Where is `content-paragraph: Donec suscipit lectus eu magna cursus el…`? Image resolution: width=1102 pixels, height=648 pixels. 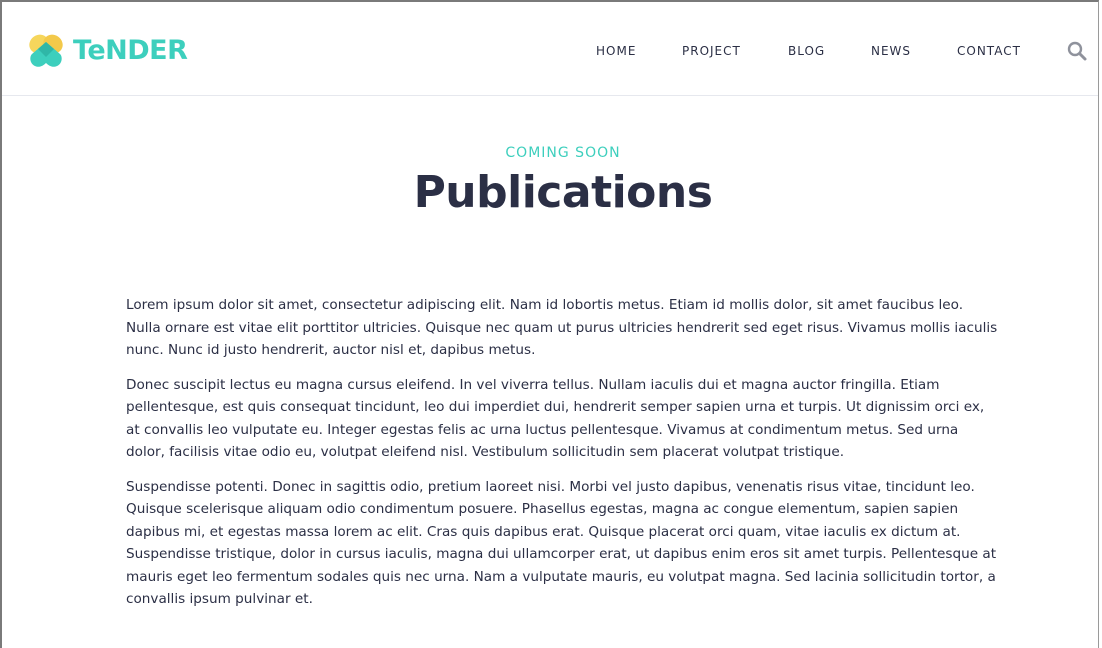
content-paragraph: Donec suscipit lectus eu magna cursus el… is located at coordinates (555, 418).